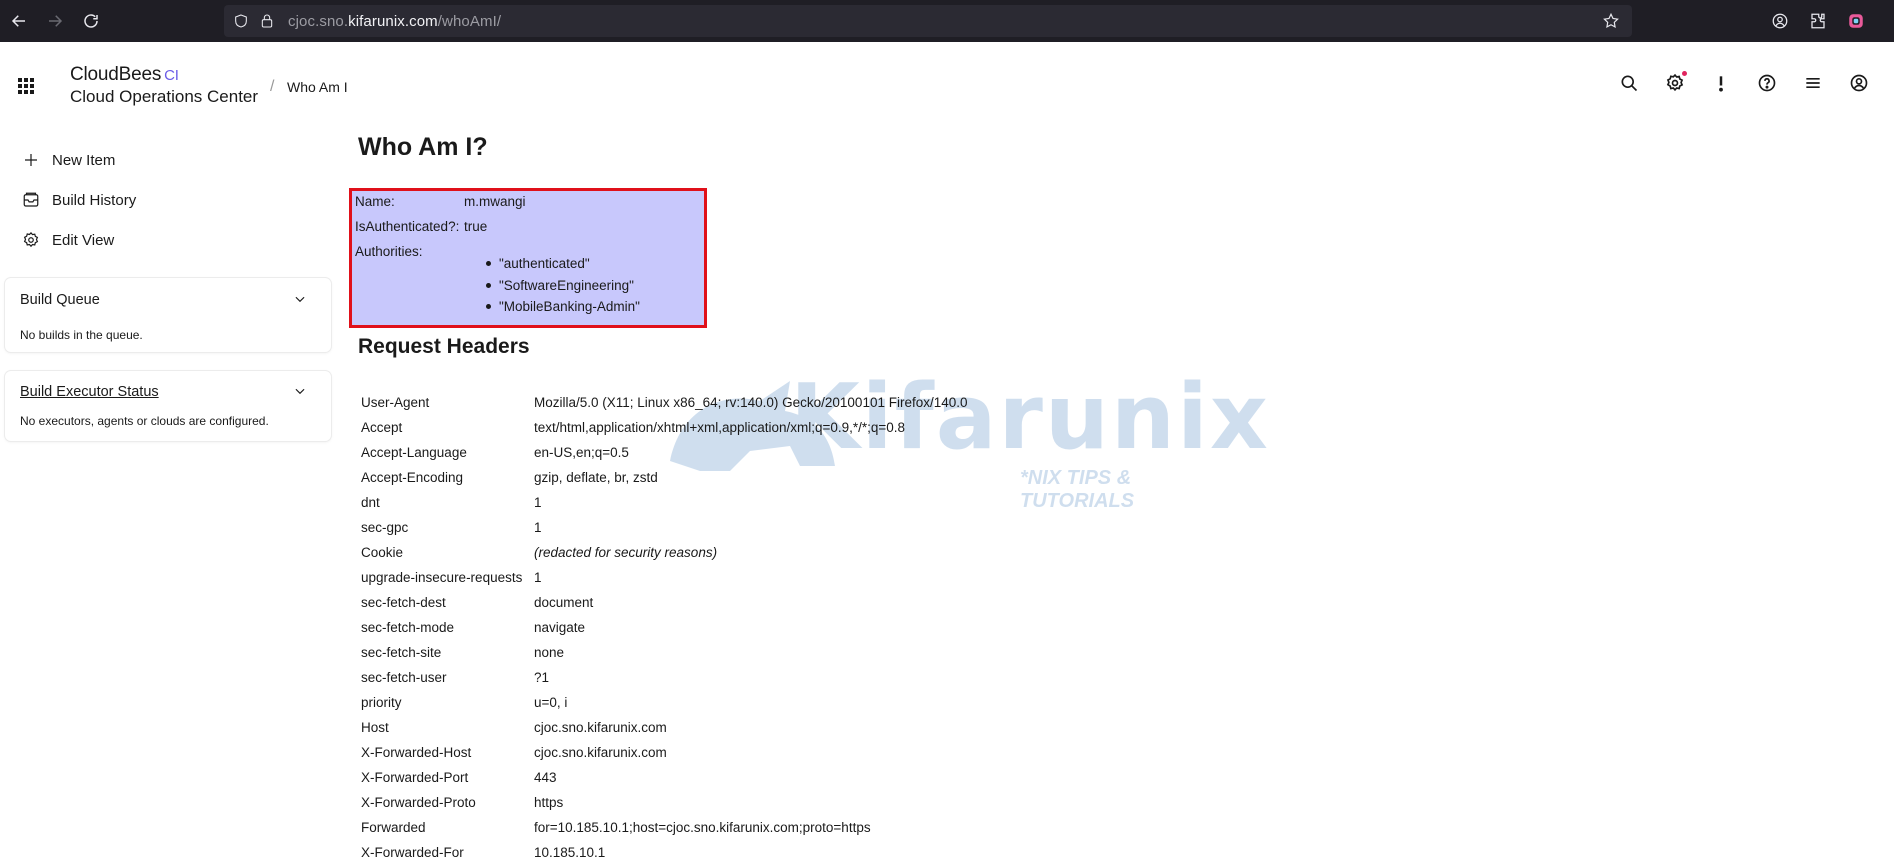 The image size is (1894, 865). I want to click on header-key: sec-fetch-mode, so click(408, 627).